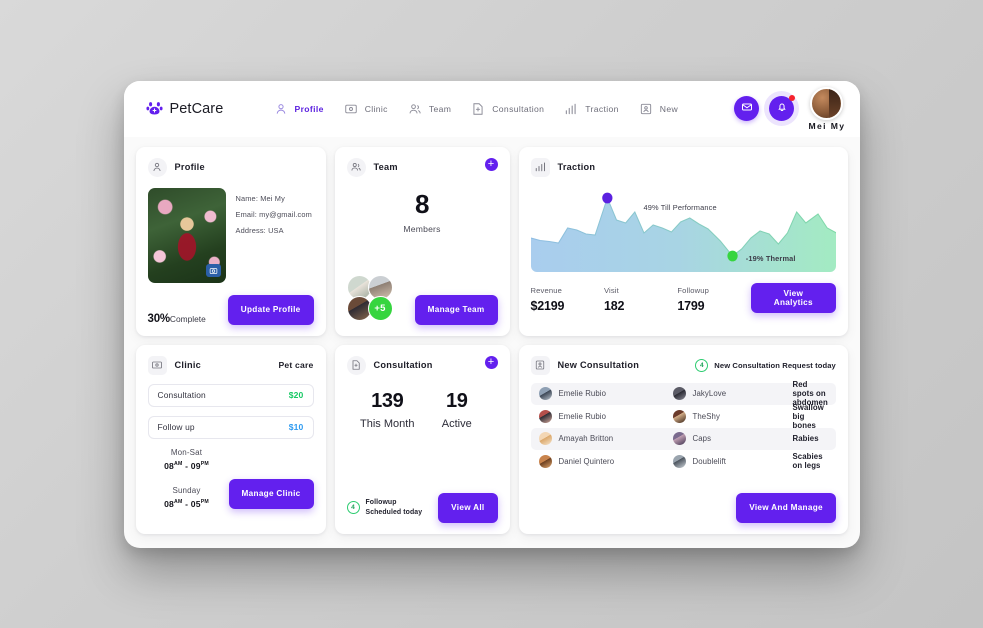  I want to click on consultation-month-label: This Month, so click(387, 423).